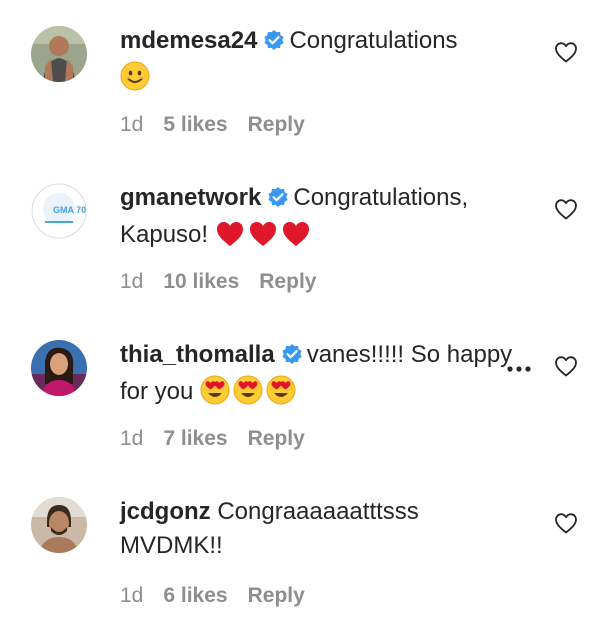 This screenshot has height=632, width=600. Describe the element at coordinates (320, 219) in the screenshot. I see `comment-text: gmanetwork Congratulations, Kapuso!` at that location.